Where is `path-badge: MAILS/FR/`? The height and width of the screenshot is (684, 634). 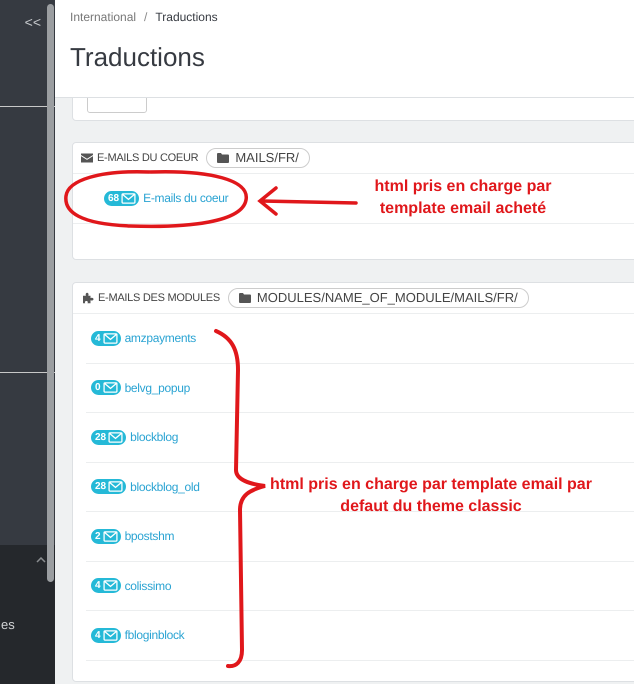 path-badge: MAILS/FR/ is located at coordinates (258, 158).